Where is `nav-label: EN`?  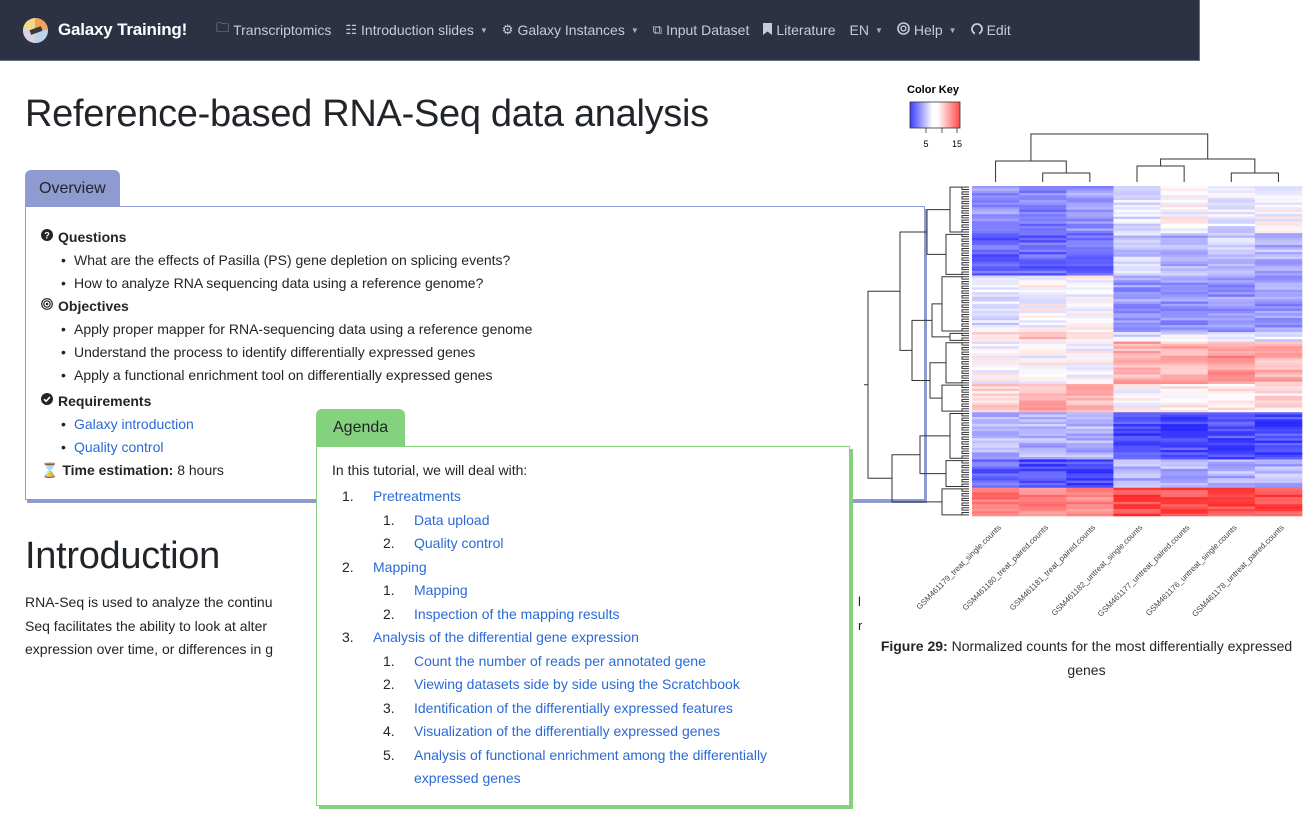
nav-label: EN is located at coordinates (859, 30).